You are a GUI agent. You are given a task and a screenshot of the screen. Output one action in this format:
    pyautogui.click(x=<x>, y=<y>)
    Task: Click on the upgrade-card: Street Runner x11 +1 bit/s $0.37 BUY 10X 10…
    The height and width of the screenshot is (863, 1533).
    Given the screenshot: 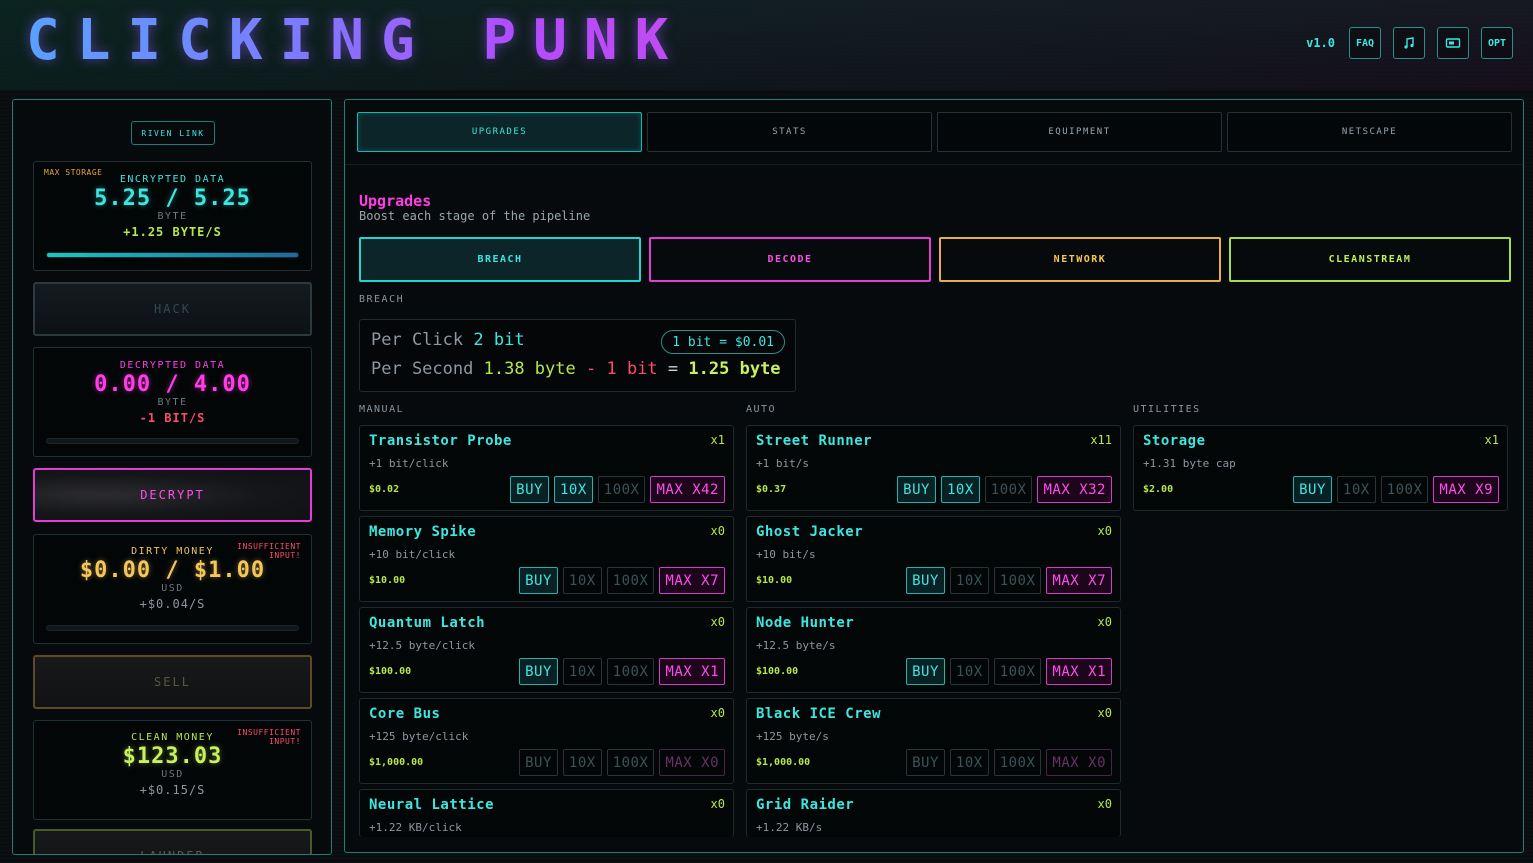 What is the action you would take?
    pyautogui.click(x=933, y=468)
    